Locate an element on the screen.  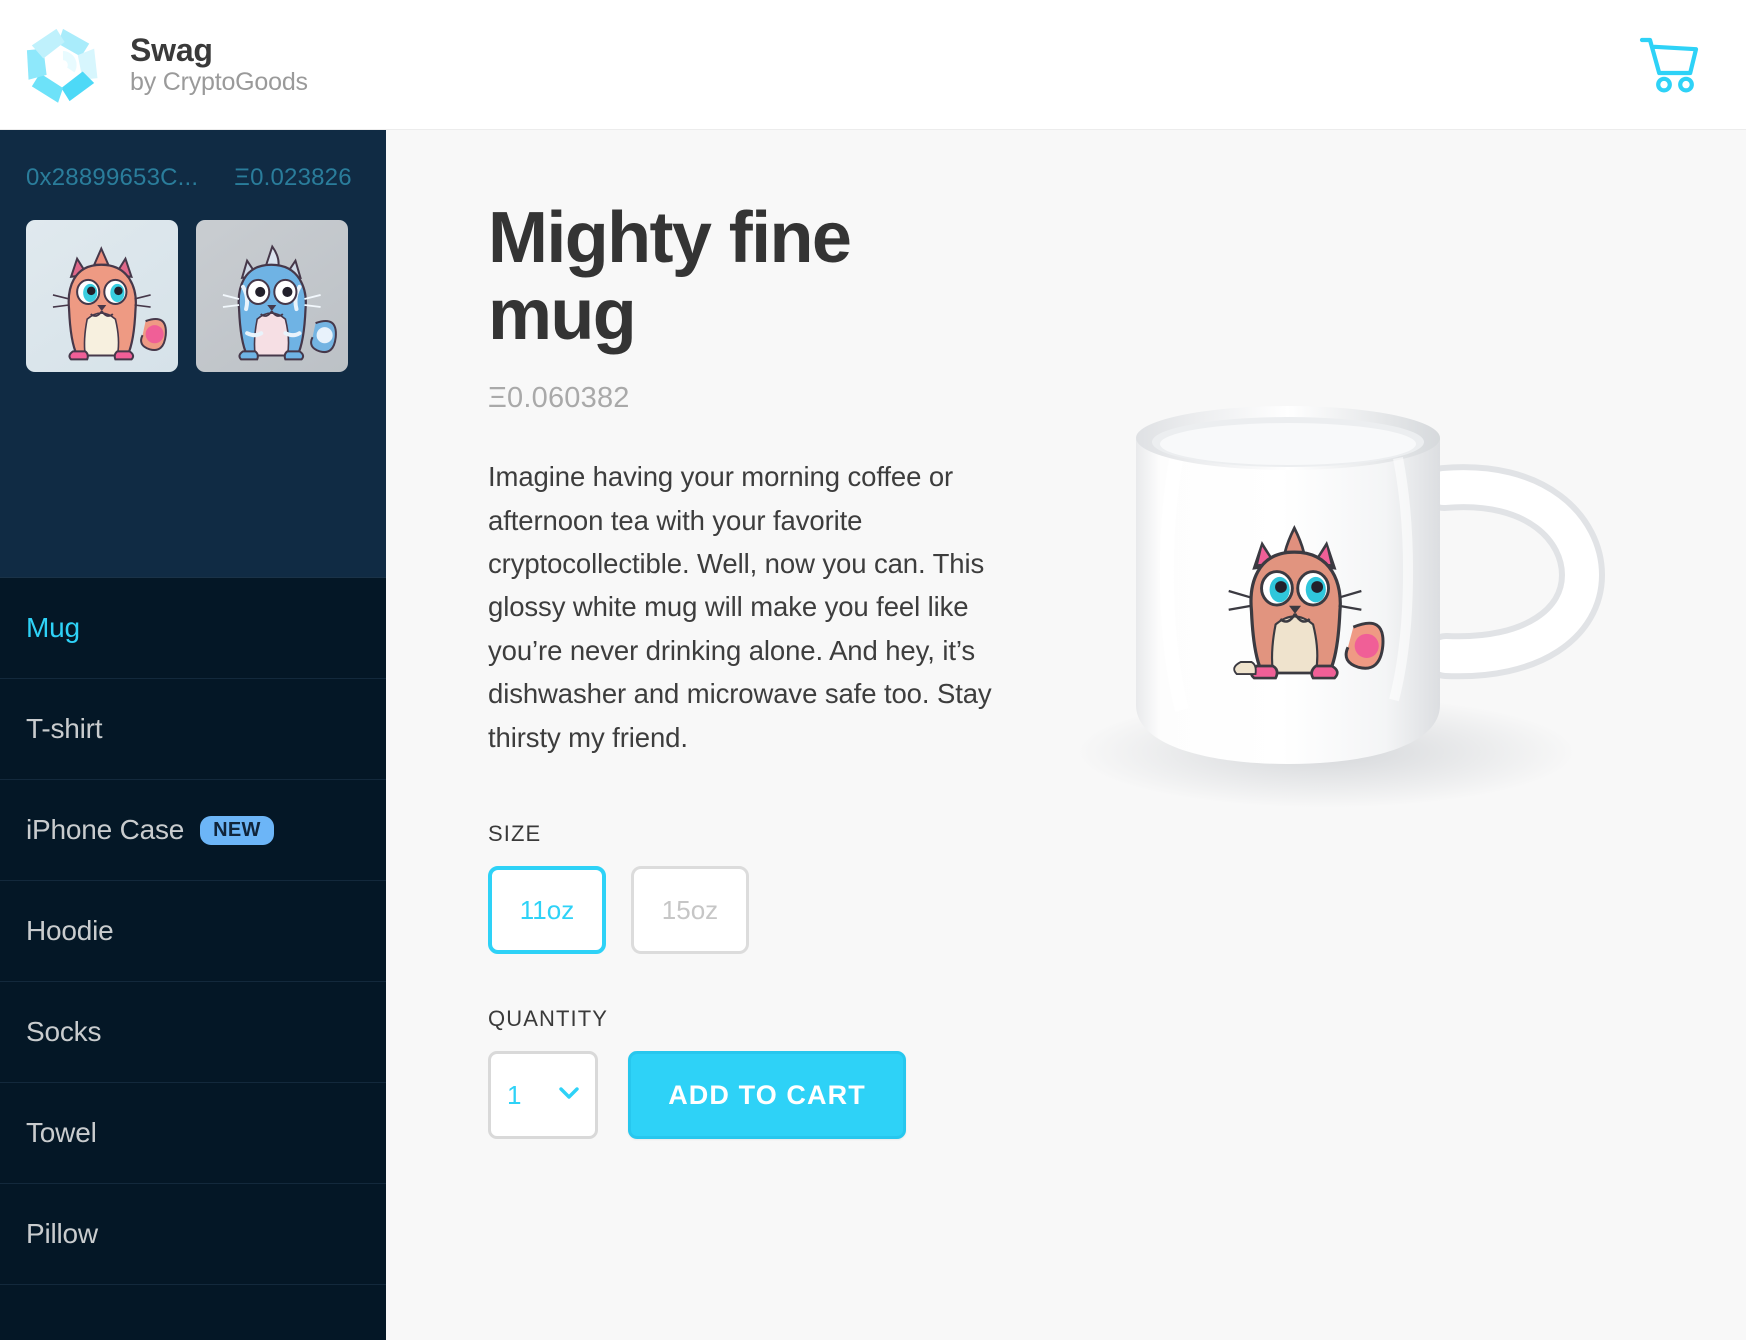
sidebar-item-hoodie: Hoodie is located at coordinates (193, 931).